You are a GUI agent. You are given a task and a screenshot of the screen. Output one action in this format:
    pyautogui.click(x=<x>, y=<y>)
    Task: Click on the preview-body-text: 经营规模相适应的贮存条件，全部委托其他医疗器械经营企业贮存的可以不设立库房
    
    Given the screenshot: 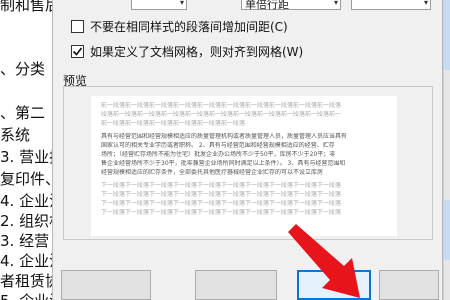 What is the action you would take?
    pyautogui.click(x=212, y=172)
    